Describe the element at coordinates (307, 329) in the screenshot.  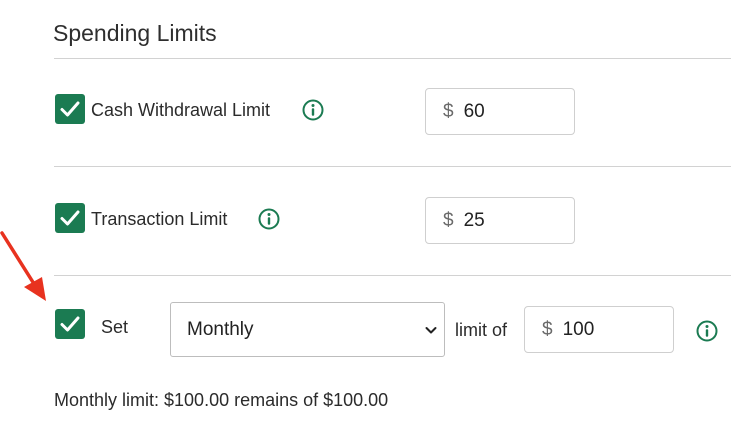
I see `period-select: Monthly` at that location.